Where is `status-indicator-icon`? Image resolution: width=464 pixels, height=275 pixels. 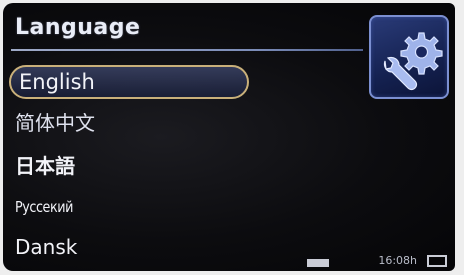 status-indicator-icon is located at coordinates (318, 263).